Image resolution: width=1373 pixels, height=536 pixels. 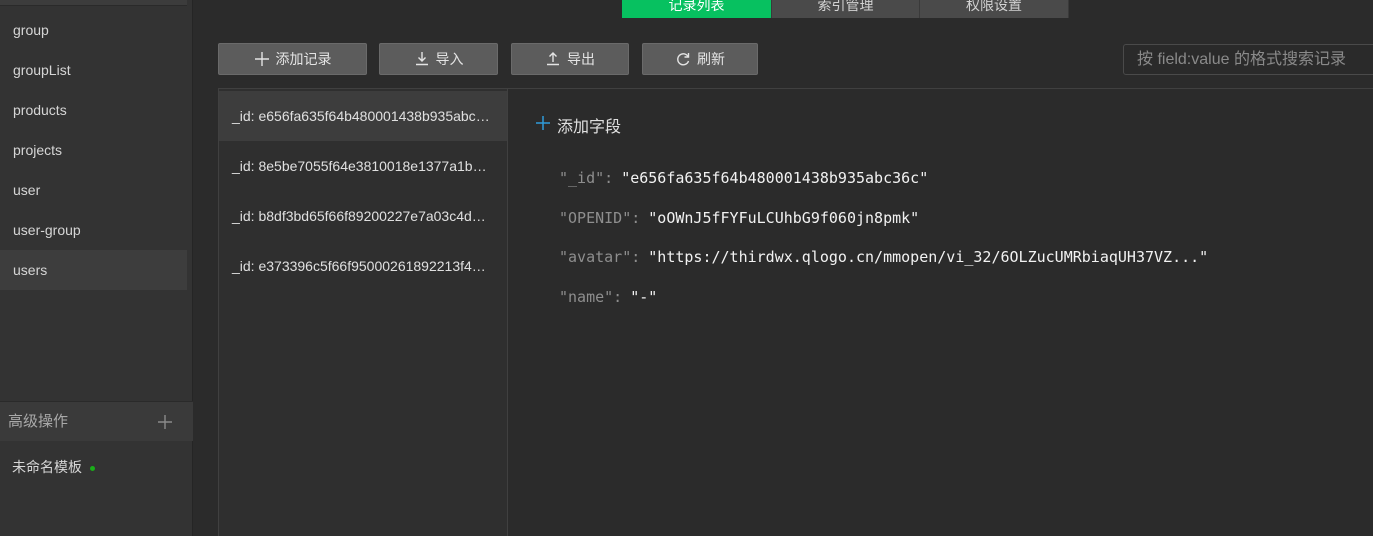 What do you see at coordinates (783, 218) in the screenshot?
I see `field-value: "oOWnJ5fFYFuLCUhbG9f060jn8pmk"` at bounding box center [783, 218].